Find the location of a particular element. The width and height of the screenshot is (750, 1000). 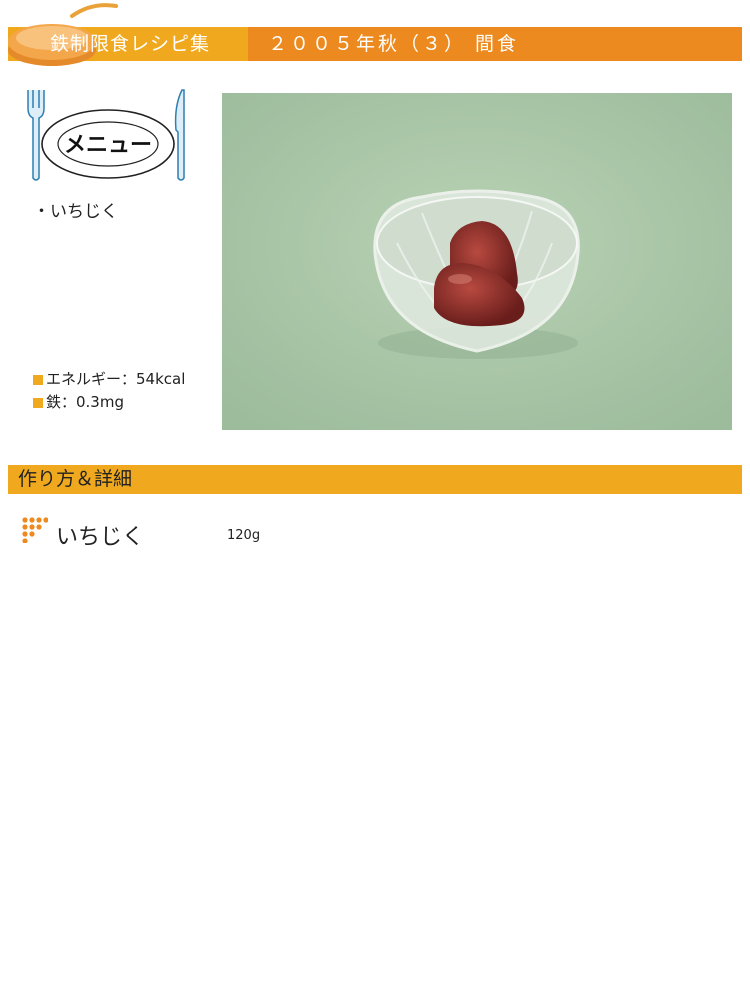

nutrition-info: エネルギー：54kcal 鉄：0.3mg is located at coordinates (109, 391).